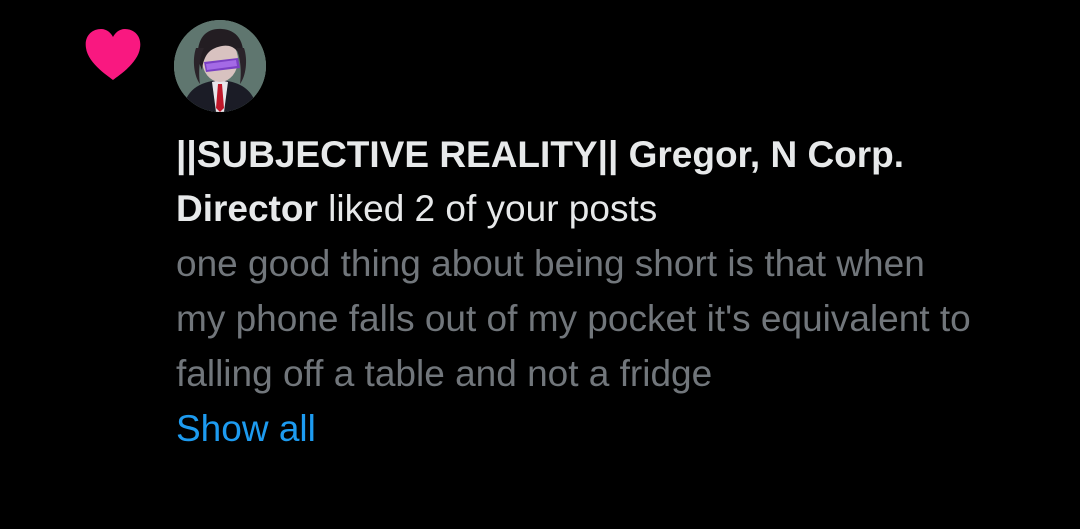  Describe the element at coordinates (487, 208) in the screenshot. I see `action-text: liked 2 of your posts` at that location.